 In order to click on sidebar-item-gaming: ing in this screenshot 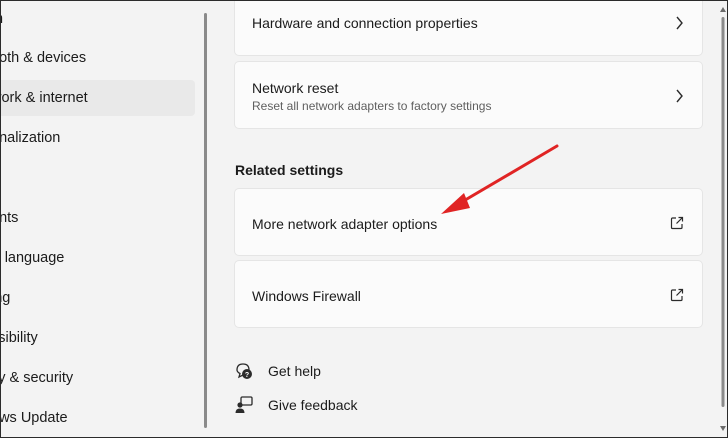, I will do `click(98, 298)`.